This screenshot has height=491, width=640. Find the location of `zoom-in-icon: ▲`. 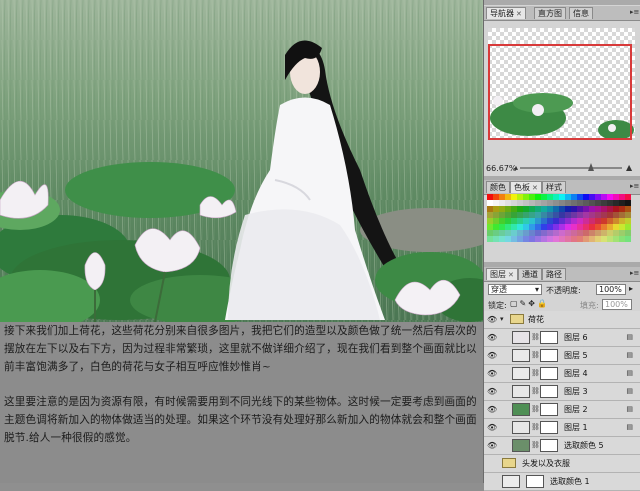

zoom-in-icon: ▲ is located at coordinates (629, 167).